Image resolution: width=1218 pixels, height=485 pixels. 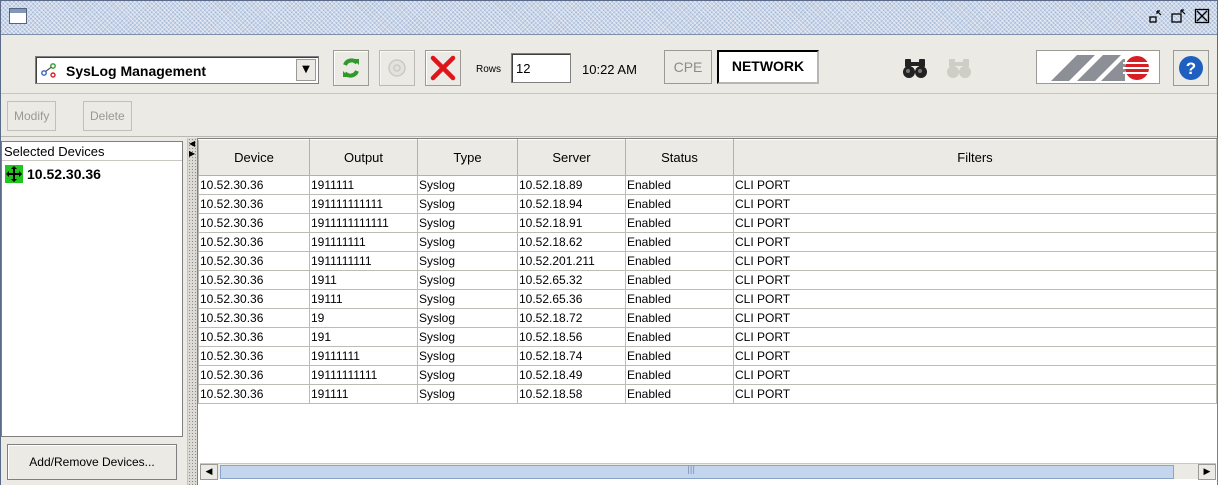 What do you see at coordinates (209, 472) in the screenshot?
I see `scroll-left-icon: ◀` at bounding box center [209, 472].